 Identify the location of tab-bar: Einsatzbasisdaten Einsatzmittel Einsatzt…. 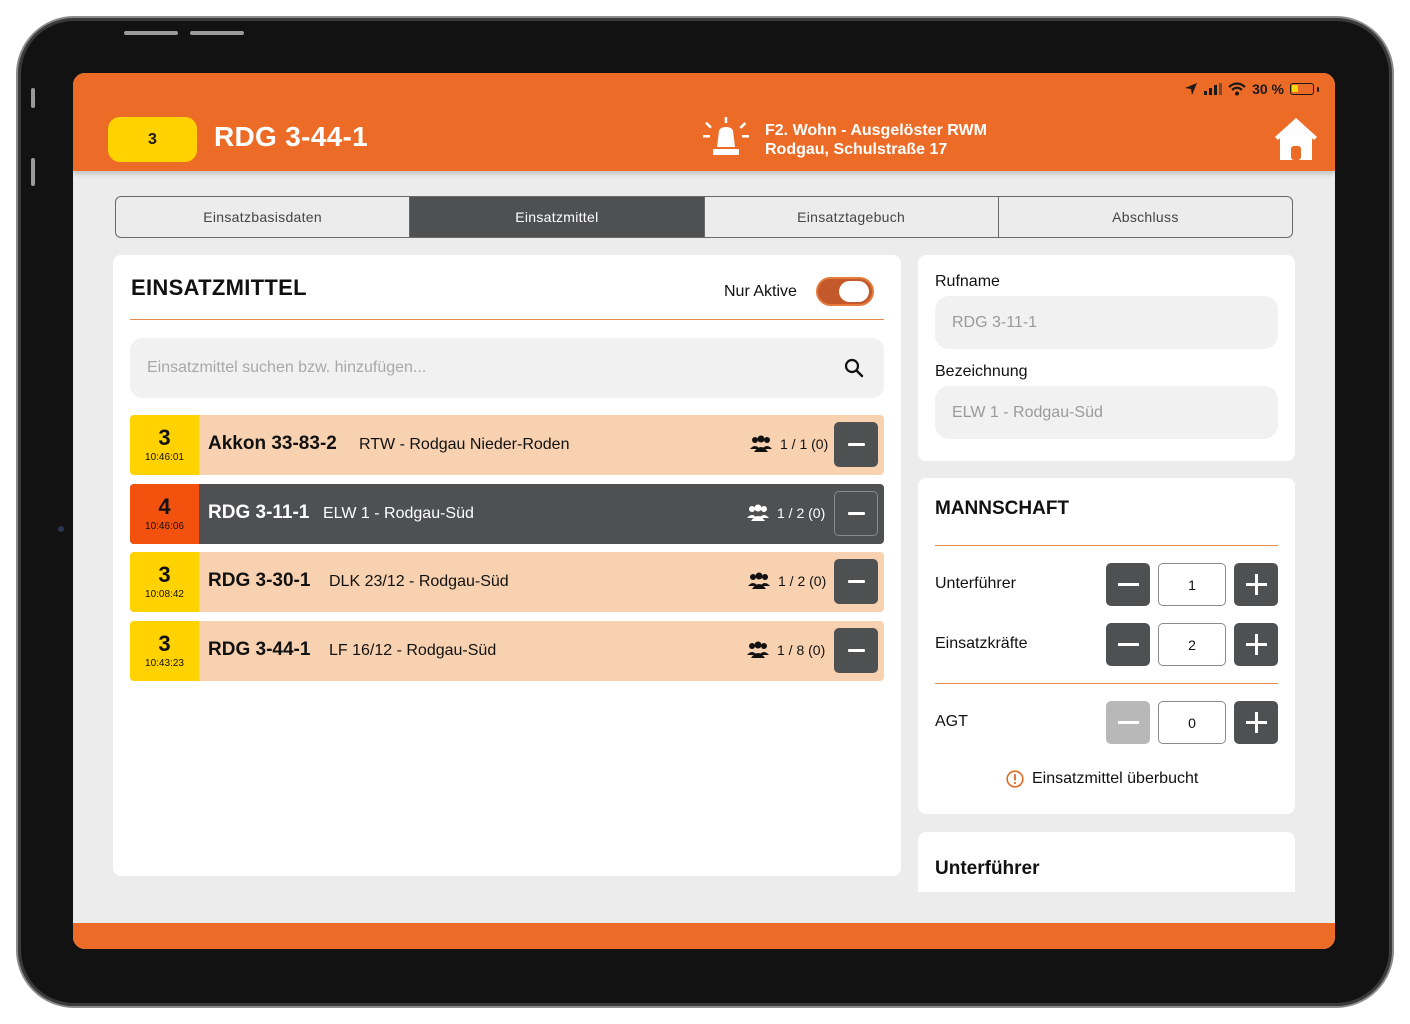
(704, 217).